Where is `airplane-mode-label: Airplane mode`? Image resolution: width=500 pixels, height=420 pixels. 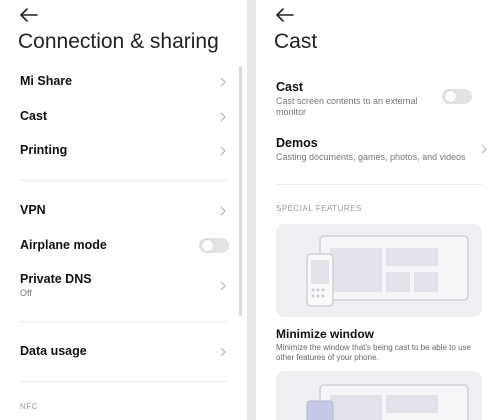
airplane-mode-label: Airplane mode is located at coordinates (63, 245).